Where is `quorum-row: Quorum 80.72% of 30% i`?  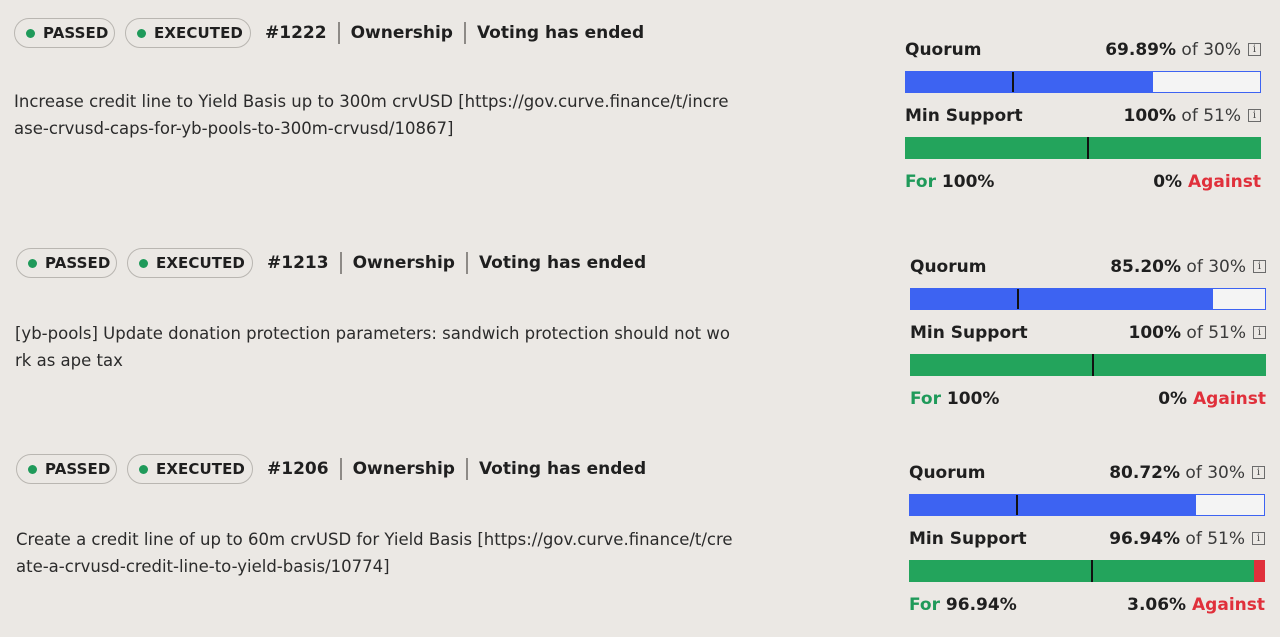 quorum-row: Quorum 80.72% of 30% i is located at coordinates (1087, 474).